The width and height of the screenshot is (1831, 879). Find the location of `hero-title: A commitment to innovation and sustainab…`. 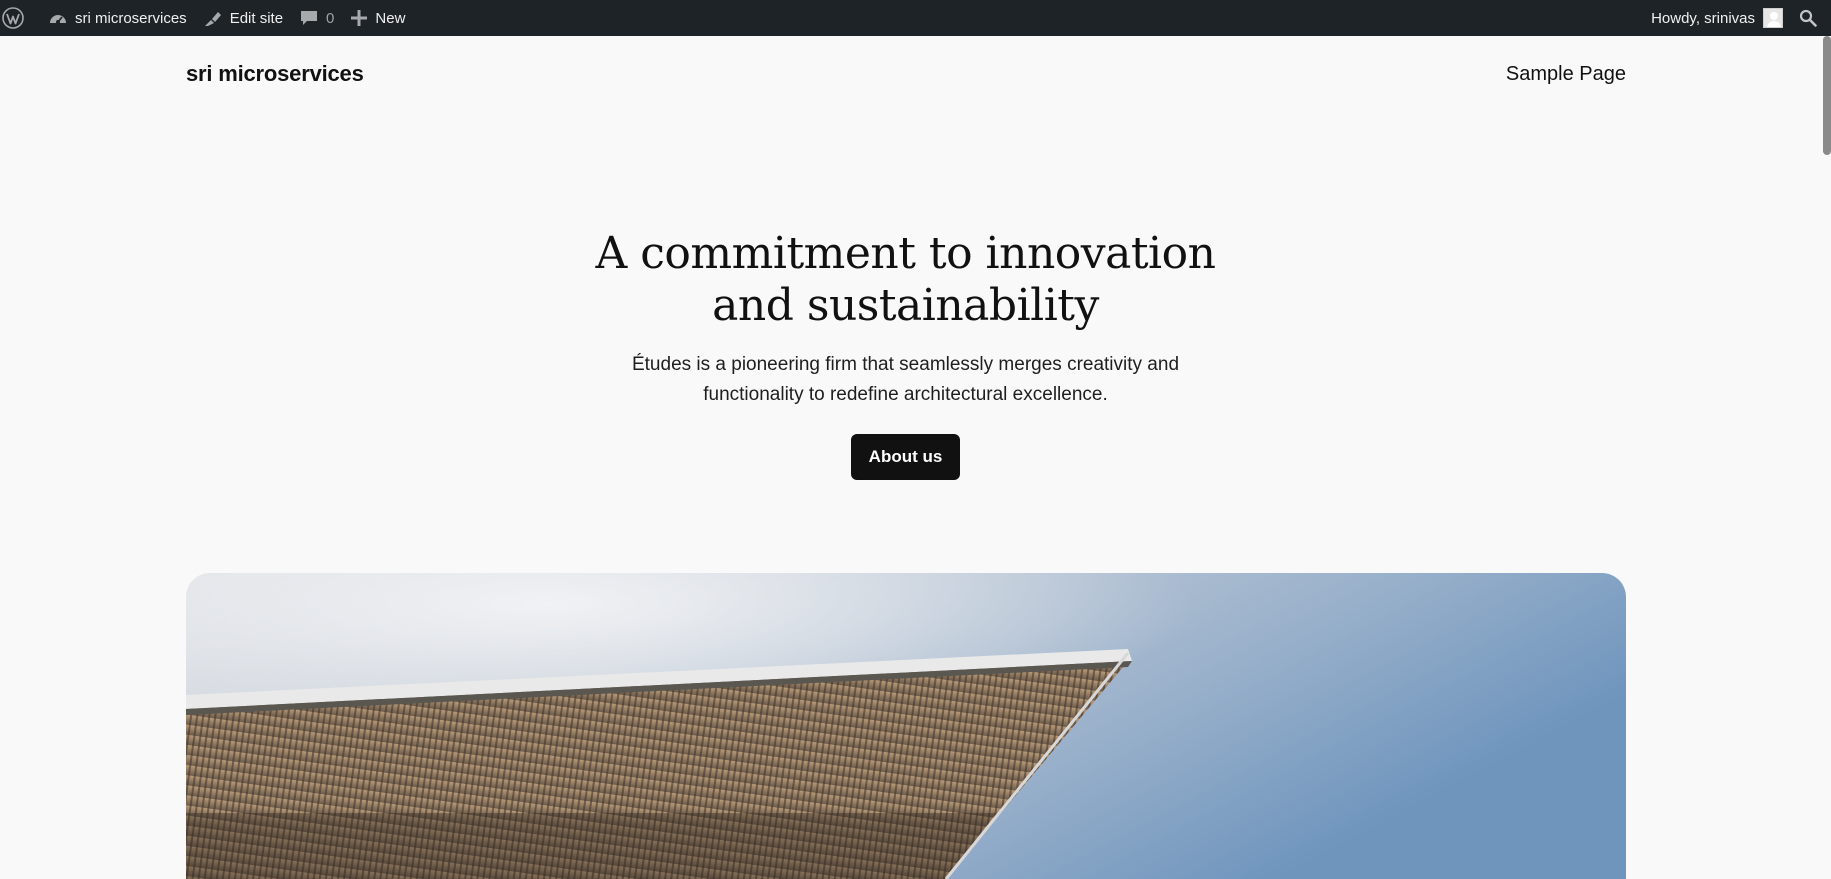

hero-title: A commitment to innovation and sustainab… is located at coordinates (905, 279).